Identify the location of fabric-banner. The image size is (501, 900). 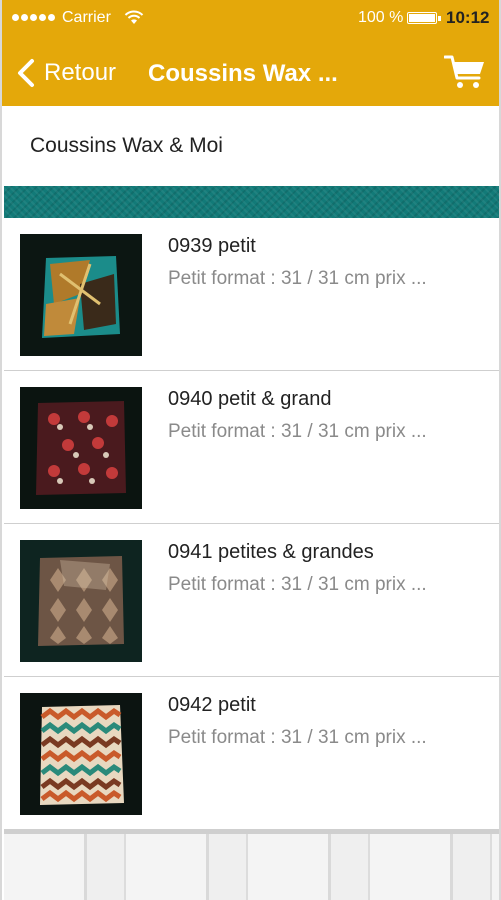
(251, 202).